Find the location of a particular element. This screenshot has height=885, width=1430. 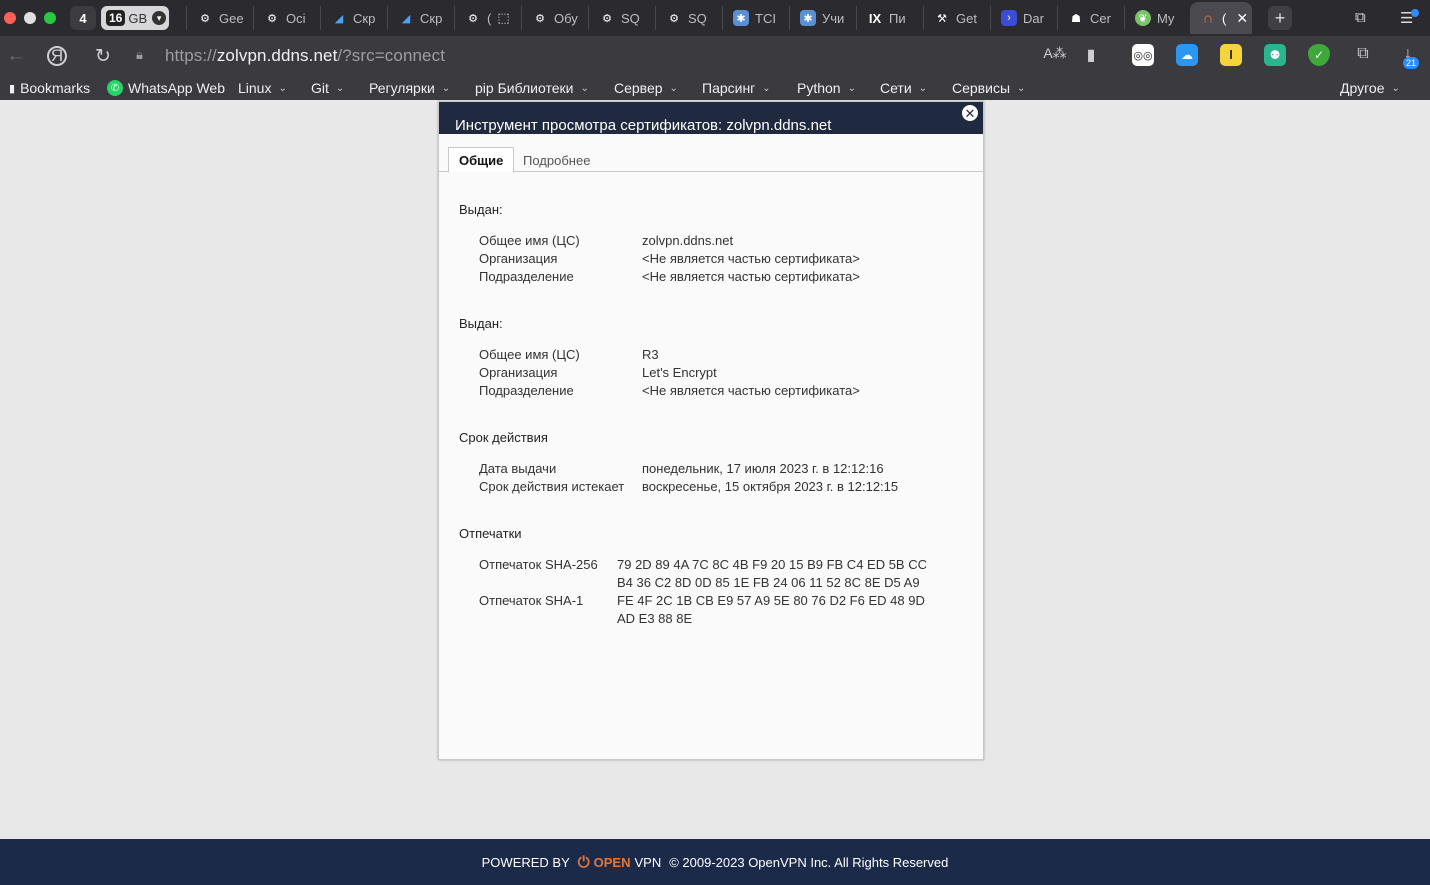

bookmark-label: Сервисы is located at coordinates (981, 88).